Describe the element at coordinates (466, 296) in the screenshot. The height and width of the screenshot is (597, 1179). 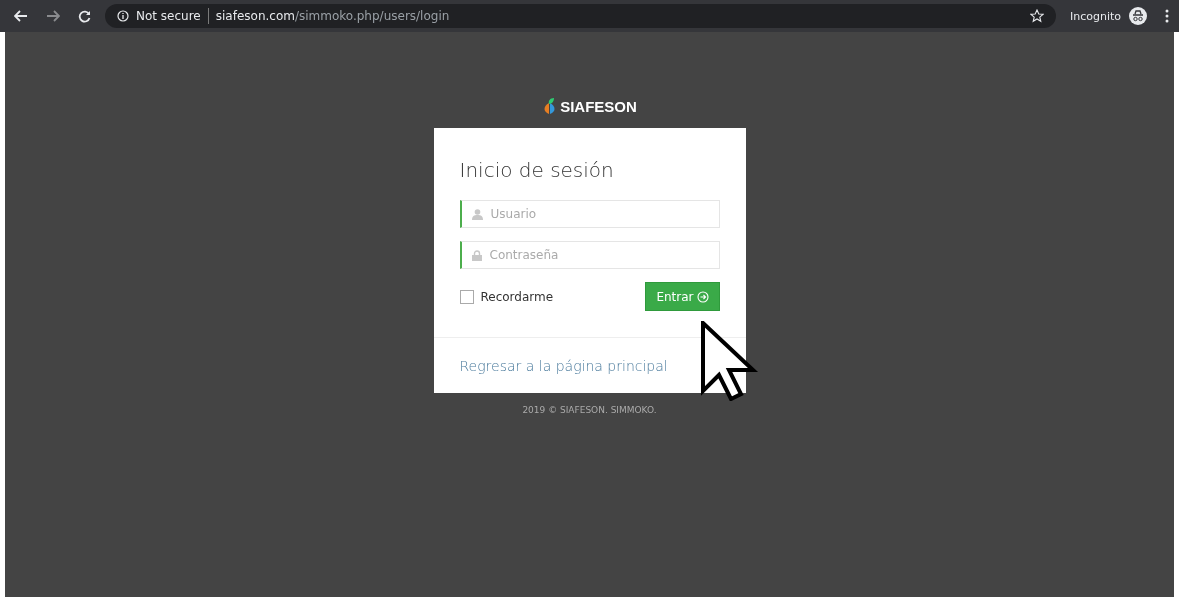
I see `remember-checkbox` at that location.